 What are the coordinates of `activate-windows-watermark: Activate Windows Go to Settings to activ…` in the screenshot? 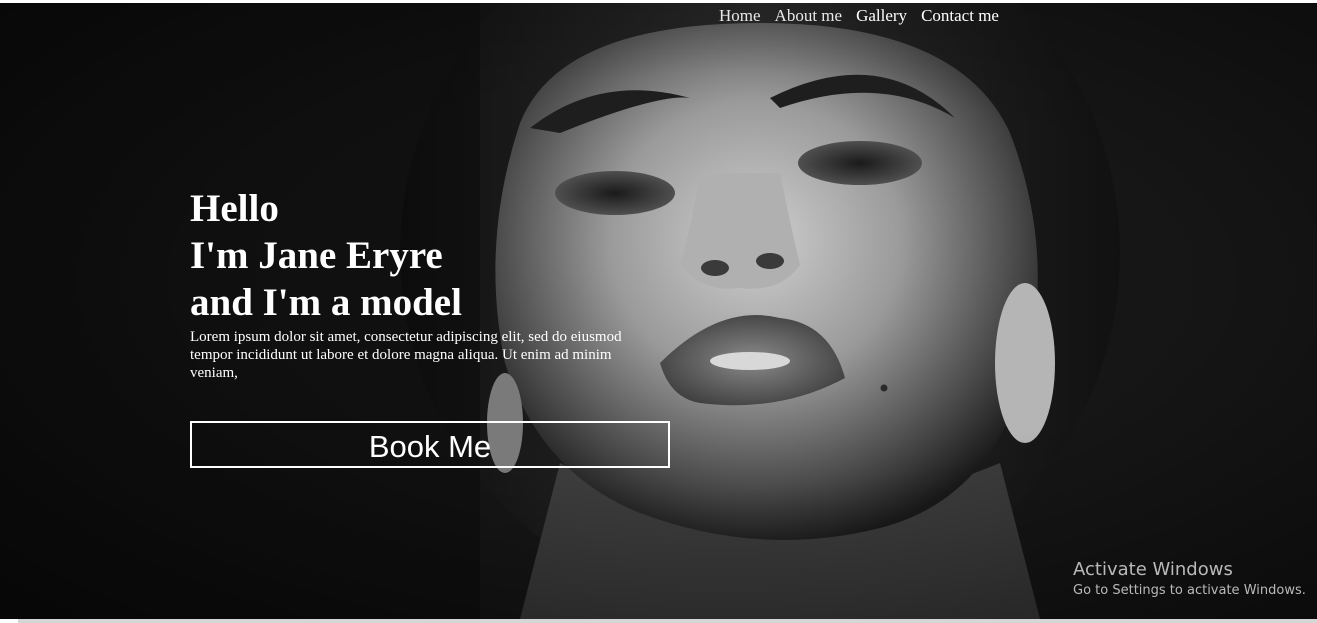 It's located at (1189, 580).